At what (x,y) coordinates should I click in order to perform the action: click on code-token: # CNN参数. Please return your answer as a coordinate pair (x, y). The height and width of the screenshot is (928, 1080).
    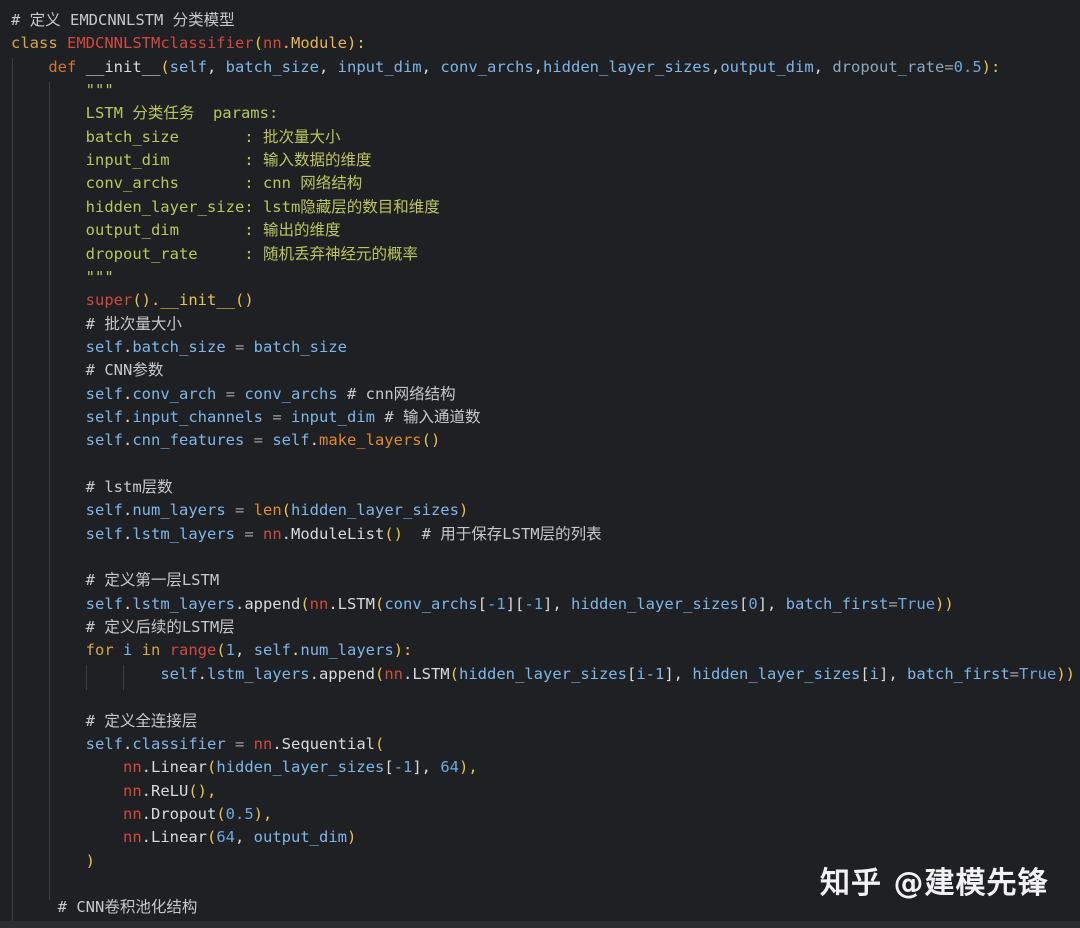
    Looking at the image, I should click on (87, 370).